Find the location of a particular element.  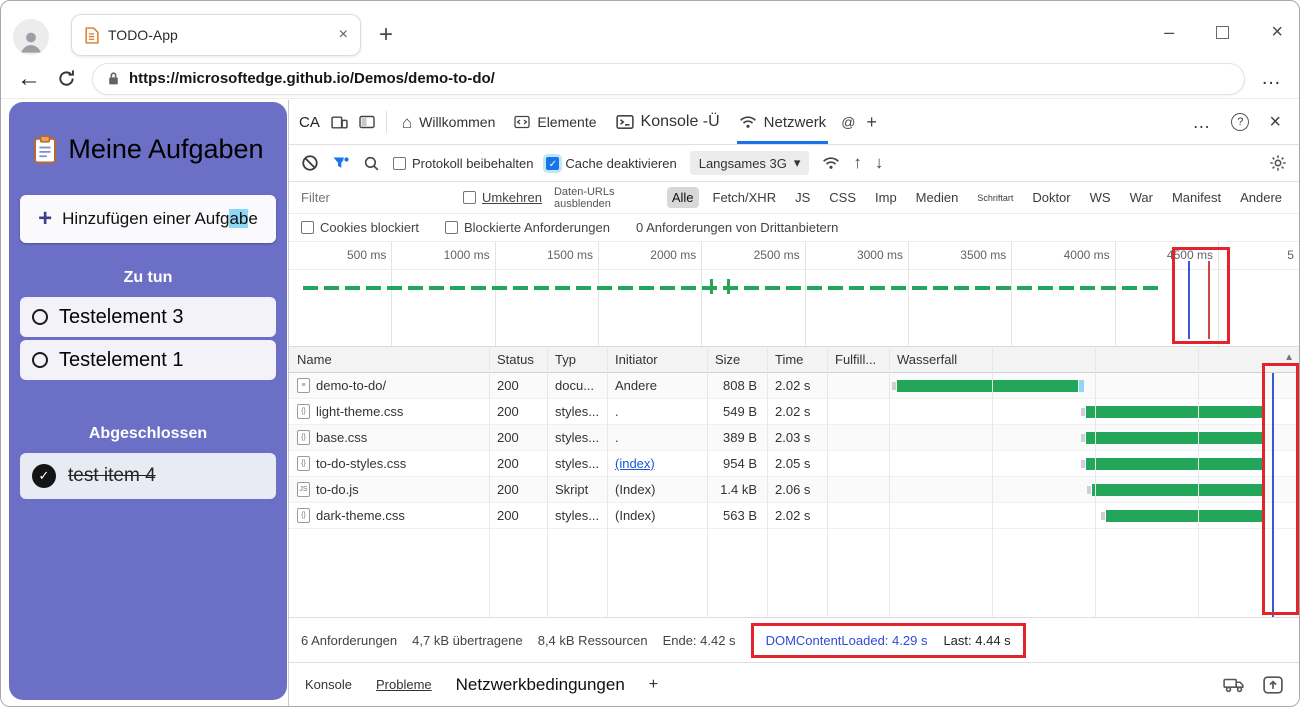

tab-netzwerk: Netzwerk is located at coordinates (783, 122).